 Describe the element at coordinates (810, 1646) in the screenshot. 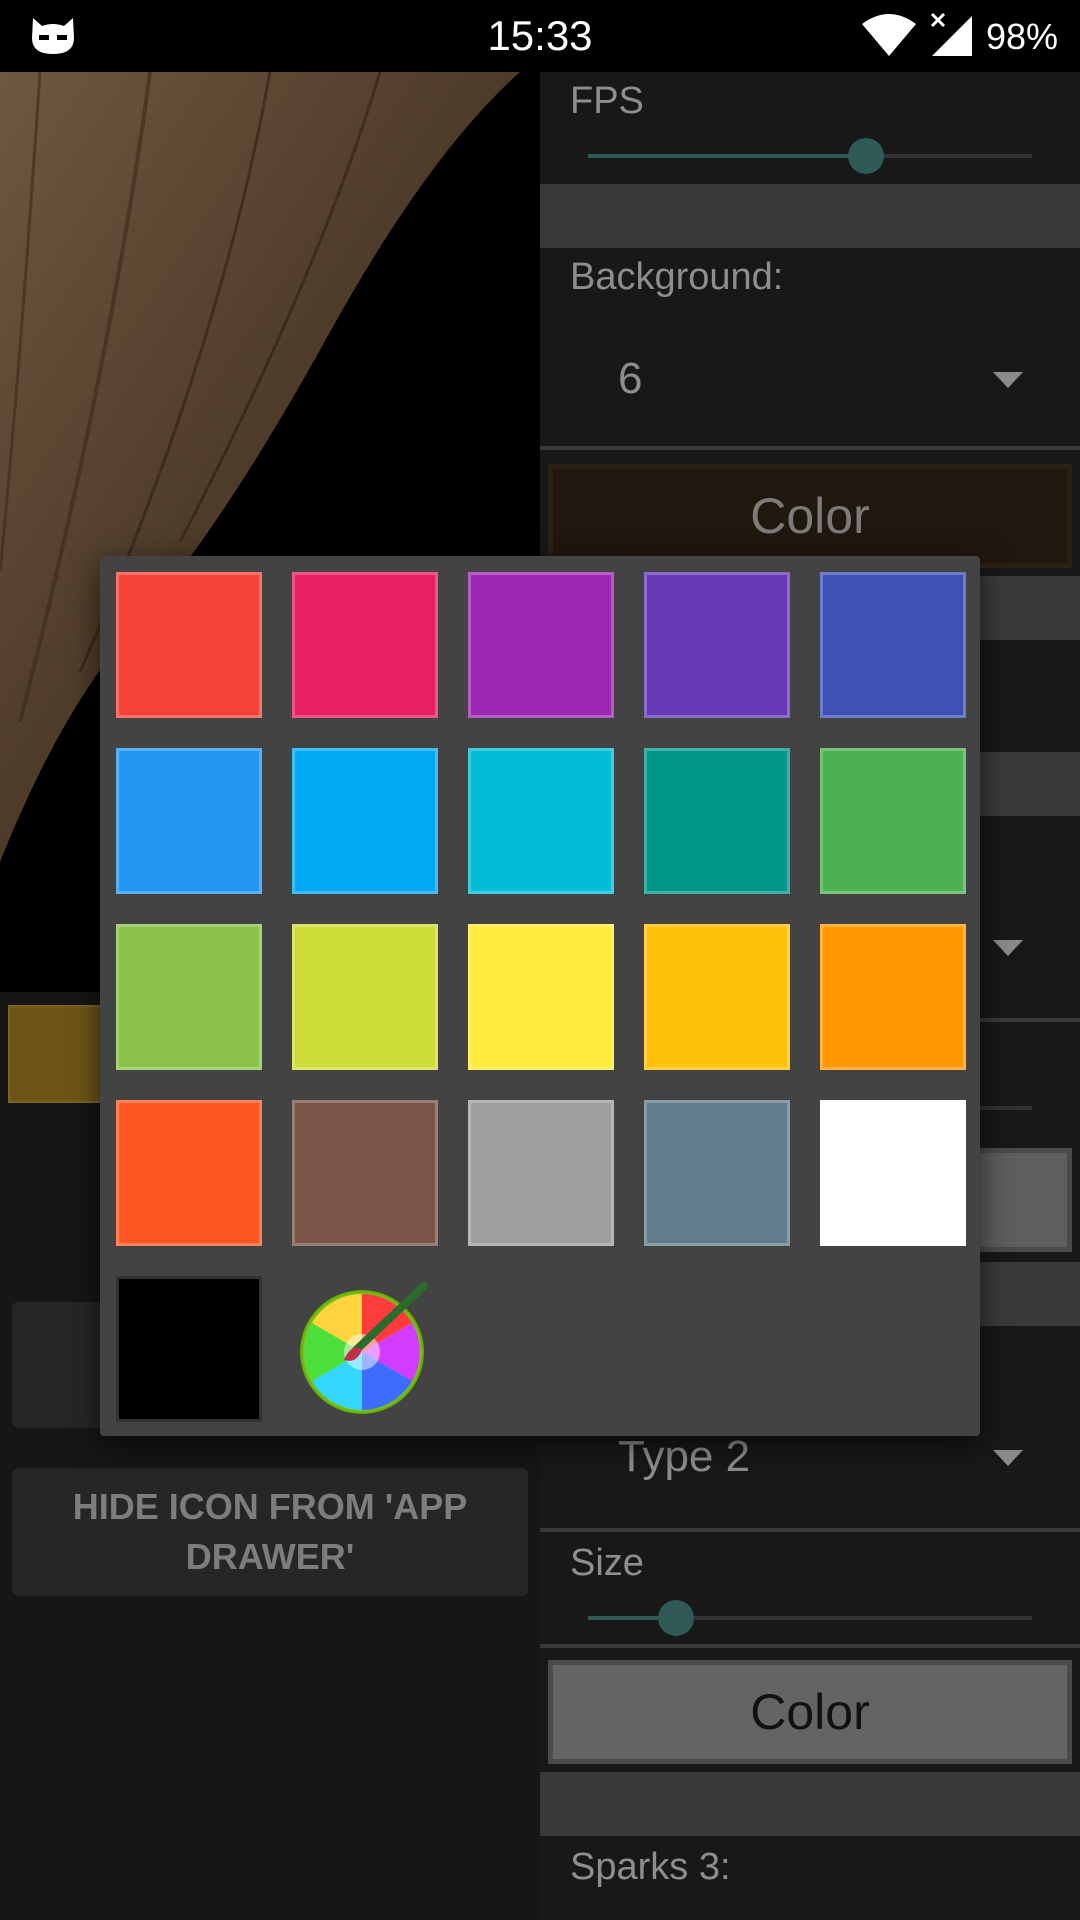

I see `slider-underline` at that location.